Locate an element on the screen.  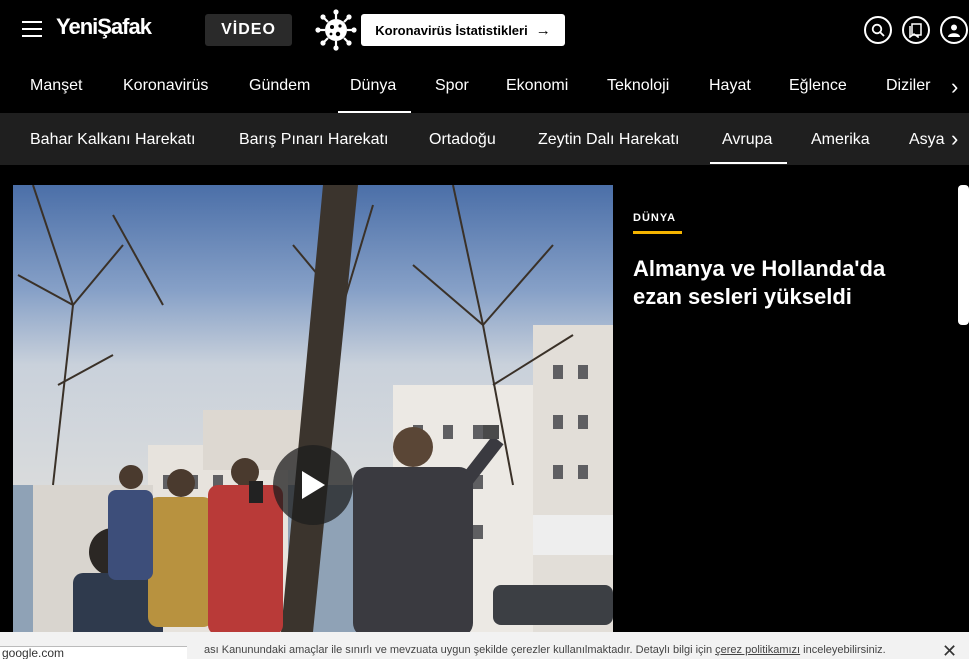
covid-stats-button: Koronavirüs İstatistikleri → is located at coordinates (463, 30).